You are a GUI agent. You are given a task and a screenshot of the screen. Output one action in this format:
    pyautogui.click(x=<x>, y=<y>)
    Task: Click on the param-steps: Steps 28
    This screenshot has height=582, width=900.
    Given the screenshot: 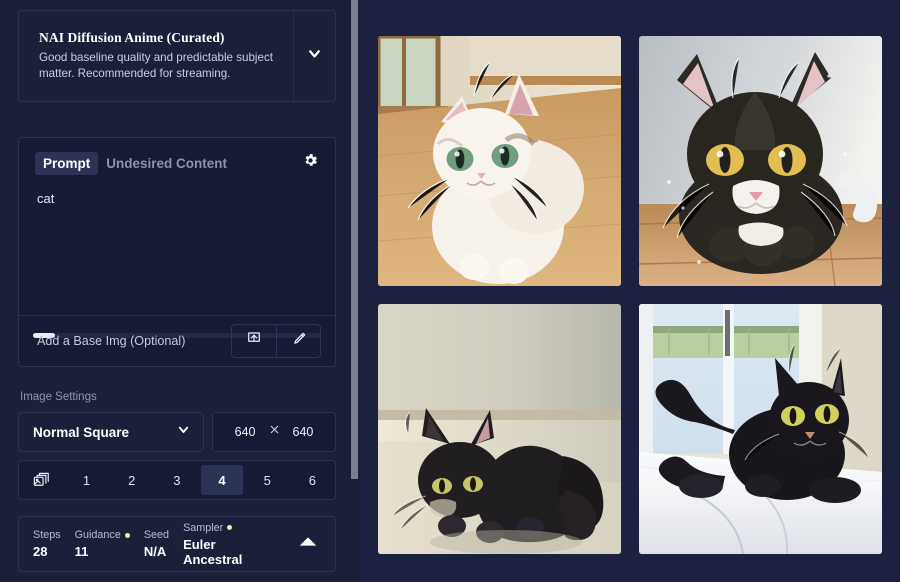 What is the action you would take?
    pyautogui.click(x=47, y=544)
    